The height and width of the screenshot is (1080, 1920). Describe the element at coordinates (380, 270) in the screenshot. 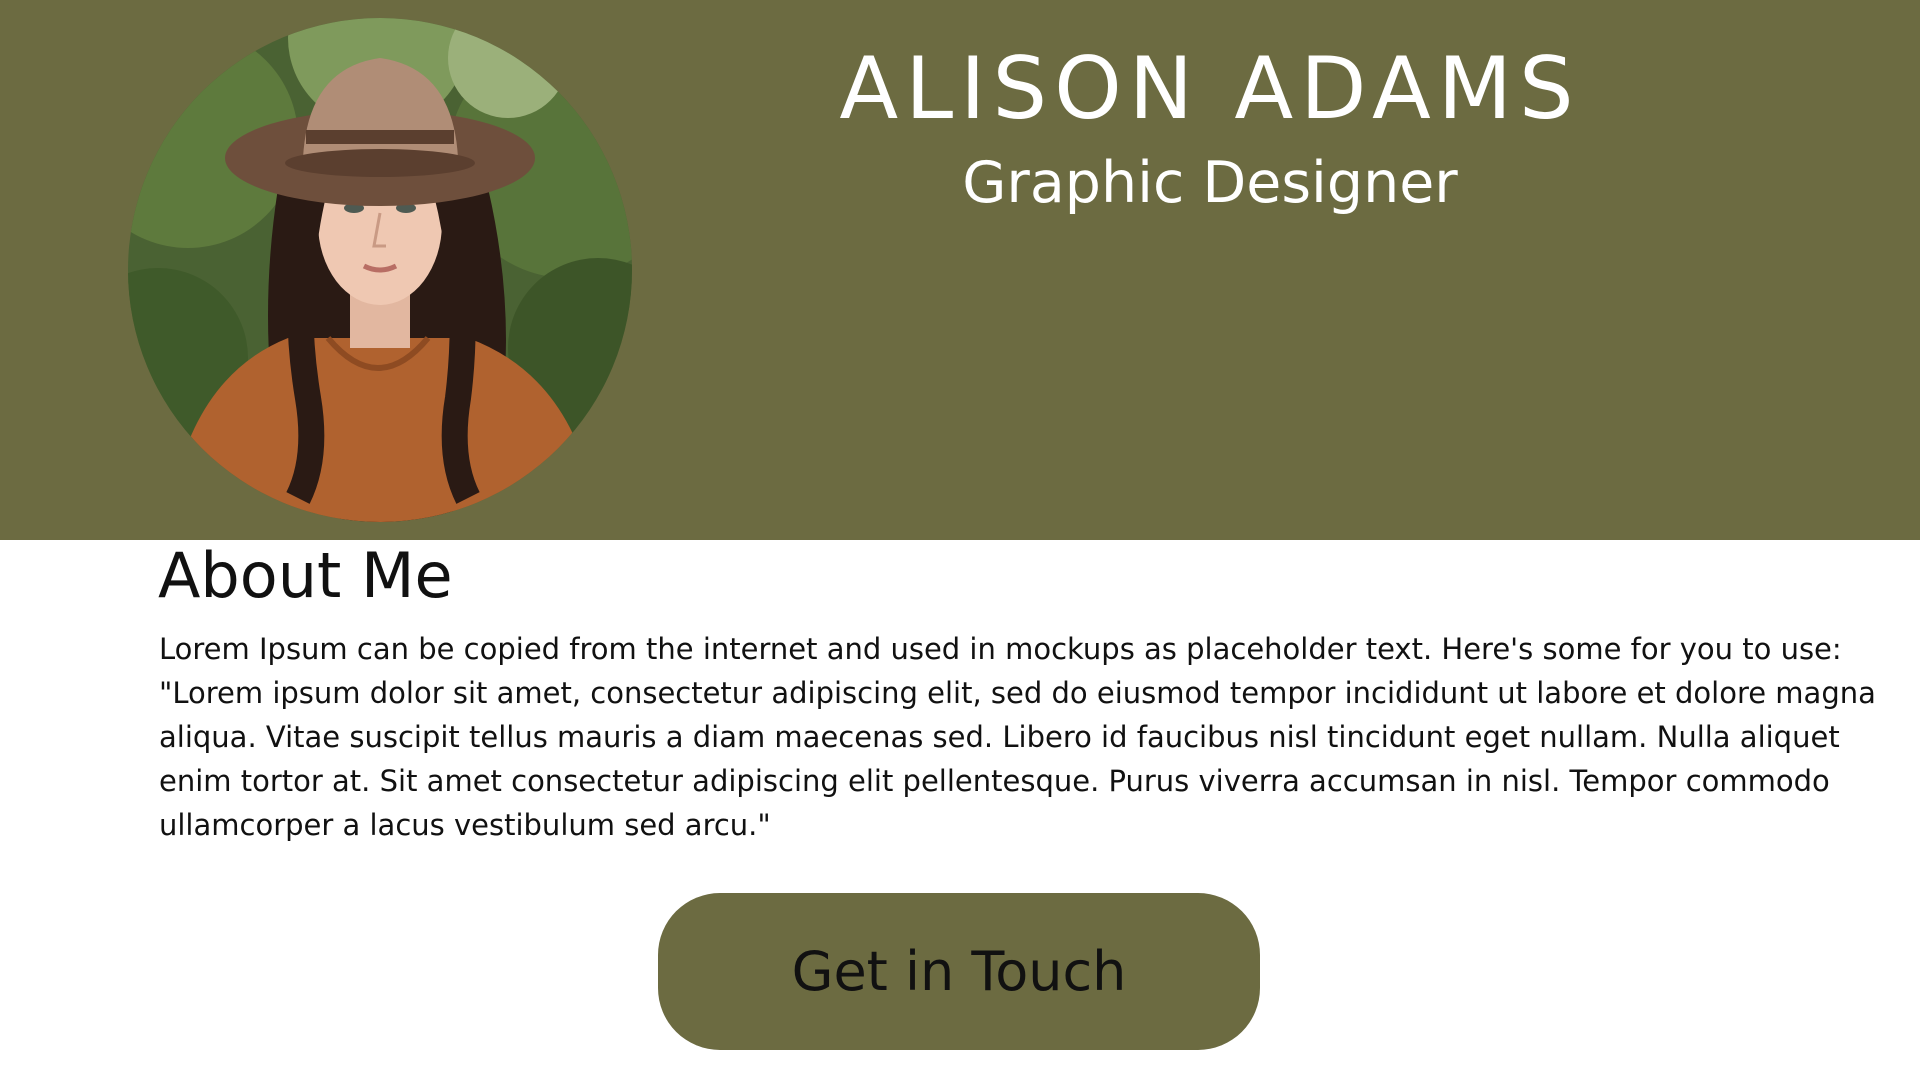

I see `profile-photo` at that location.